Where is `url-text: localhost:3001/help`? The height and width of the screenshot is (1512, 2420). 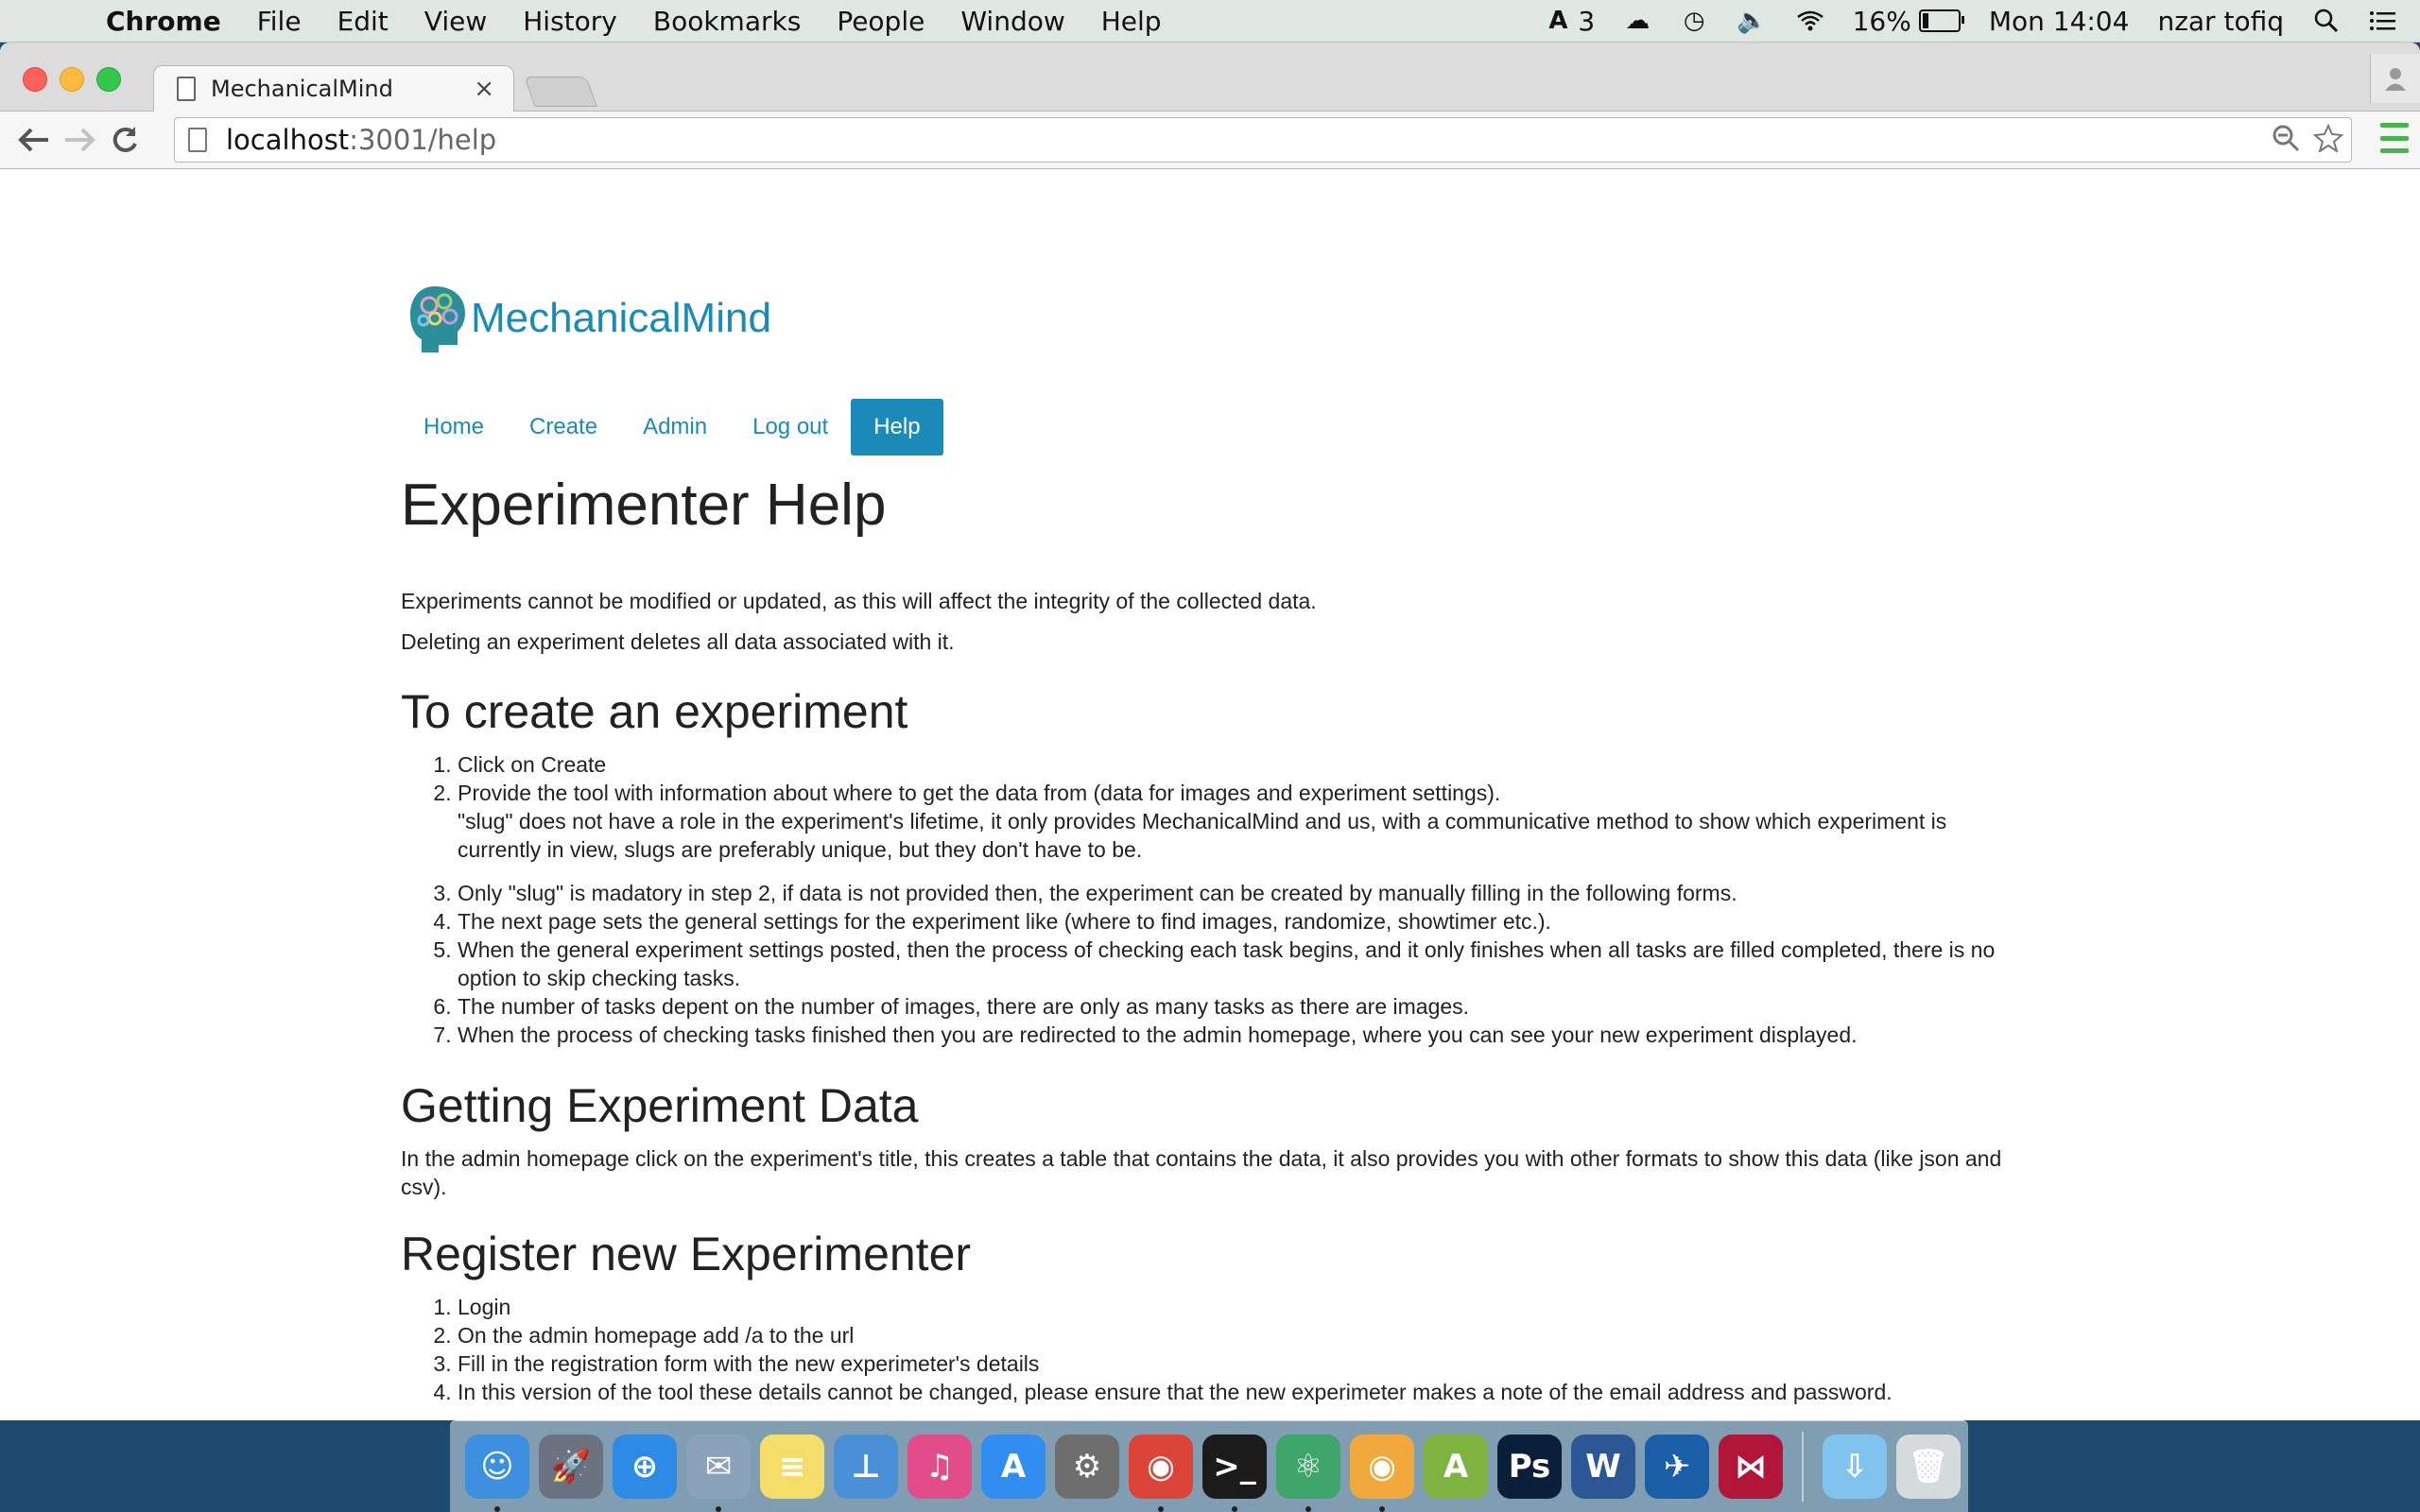 url-text: localhost:3001/help is located at coordinates (361, 140).